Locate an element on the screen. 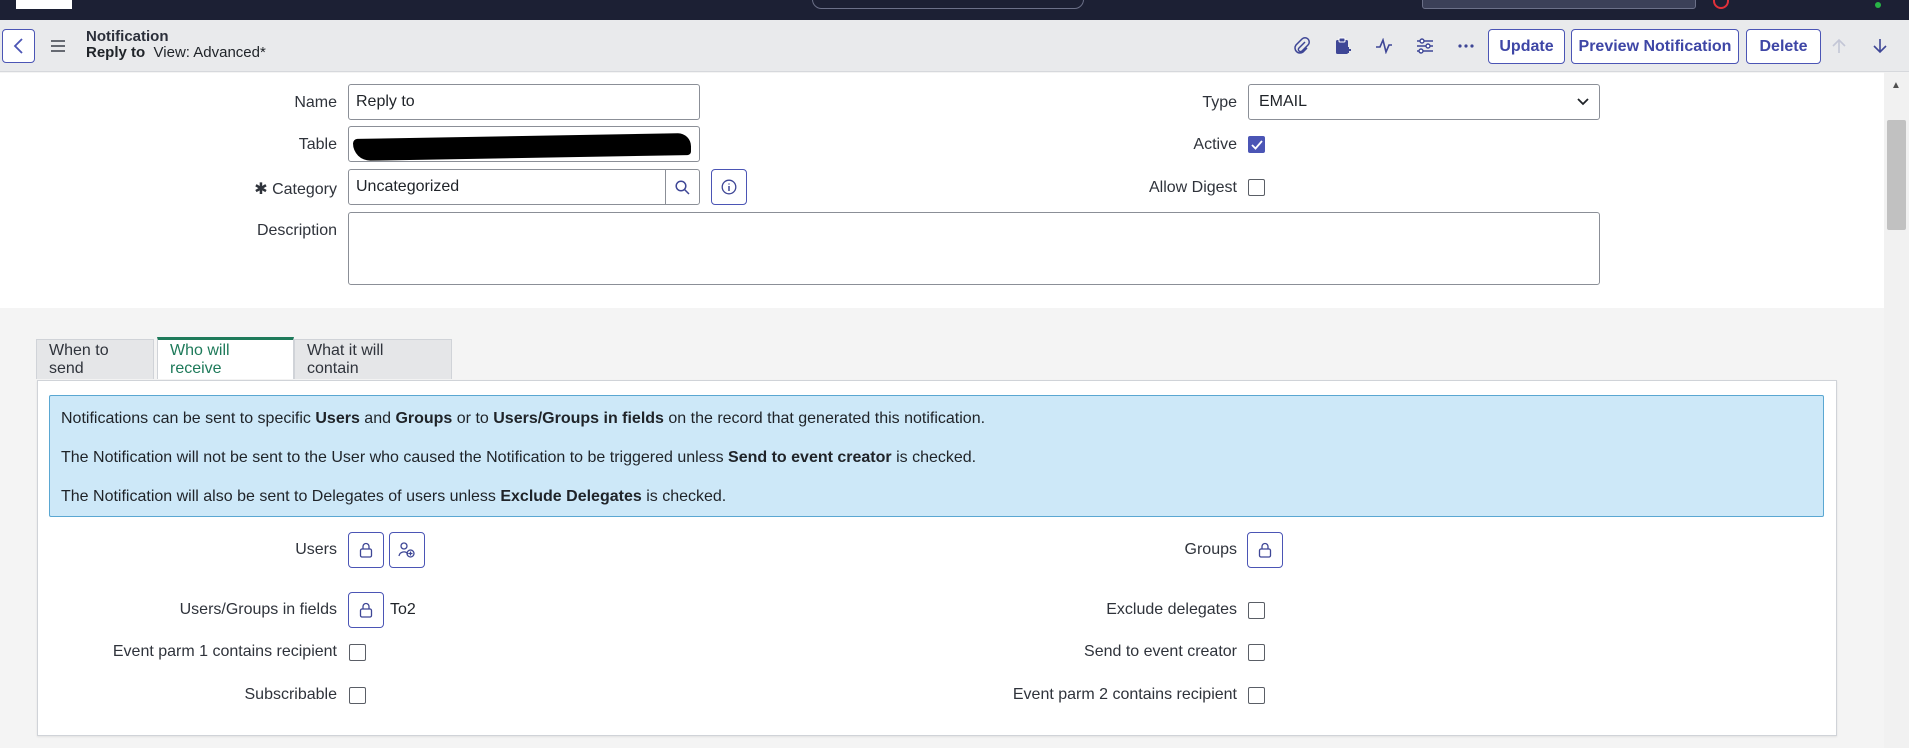 This screenshot has width=1909, height=748. category-info-button is located at coordinates (729, 187).